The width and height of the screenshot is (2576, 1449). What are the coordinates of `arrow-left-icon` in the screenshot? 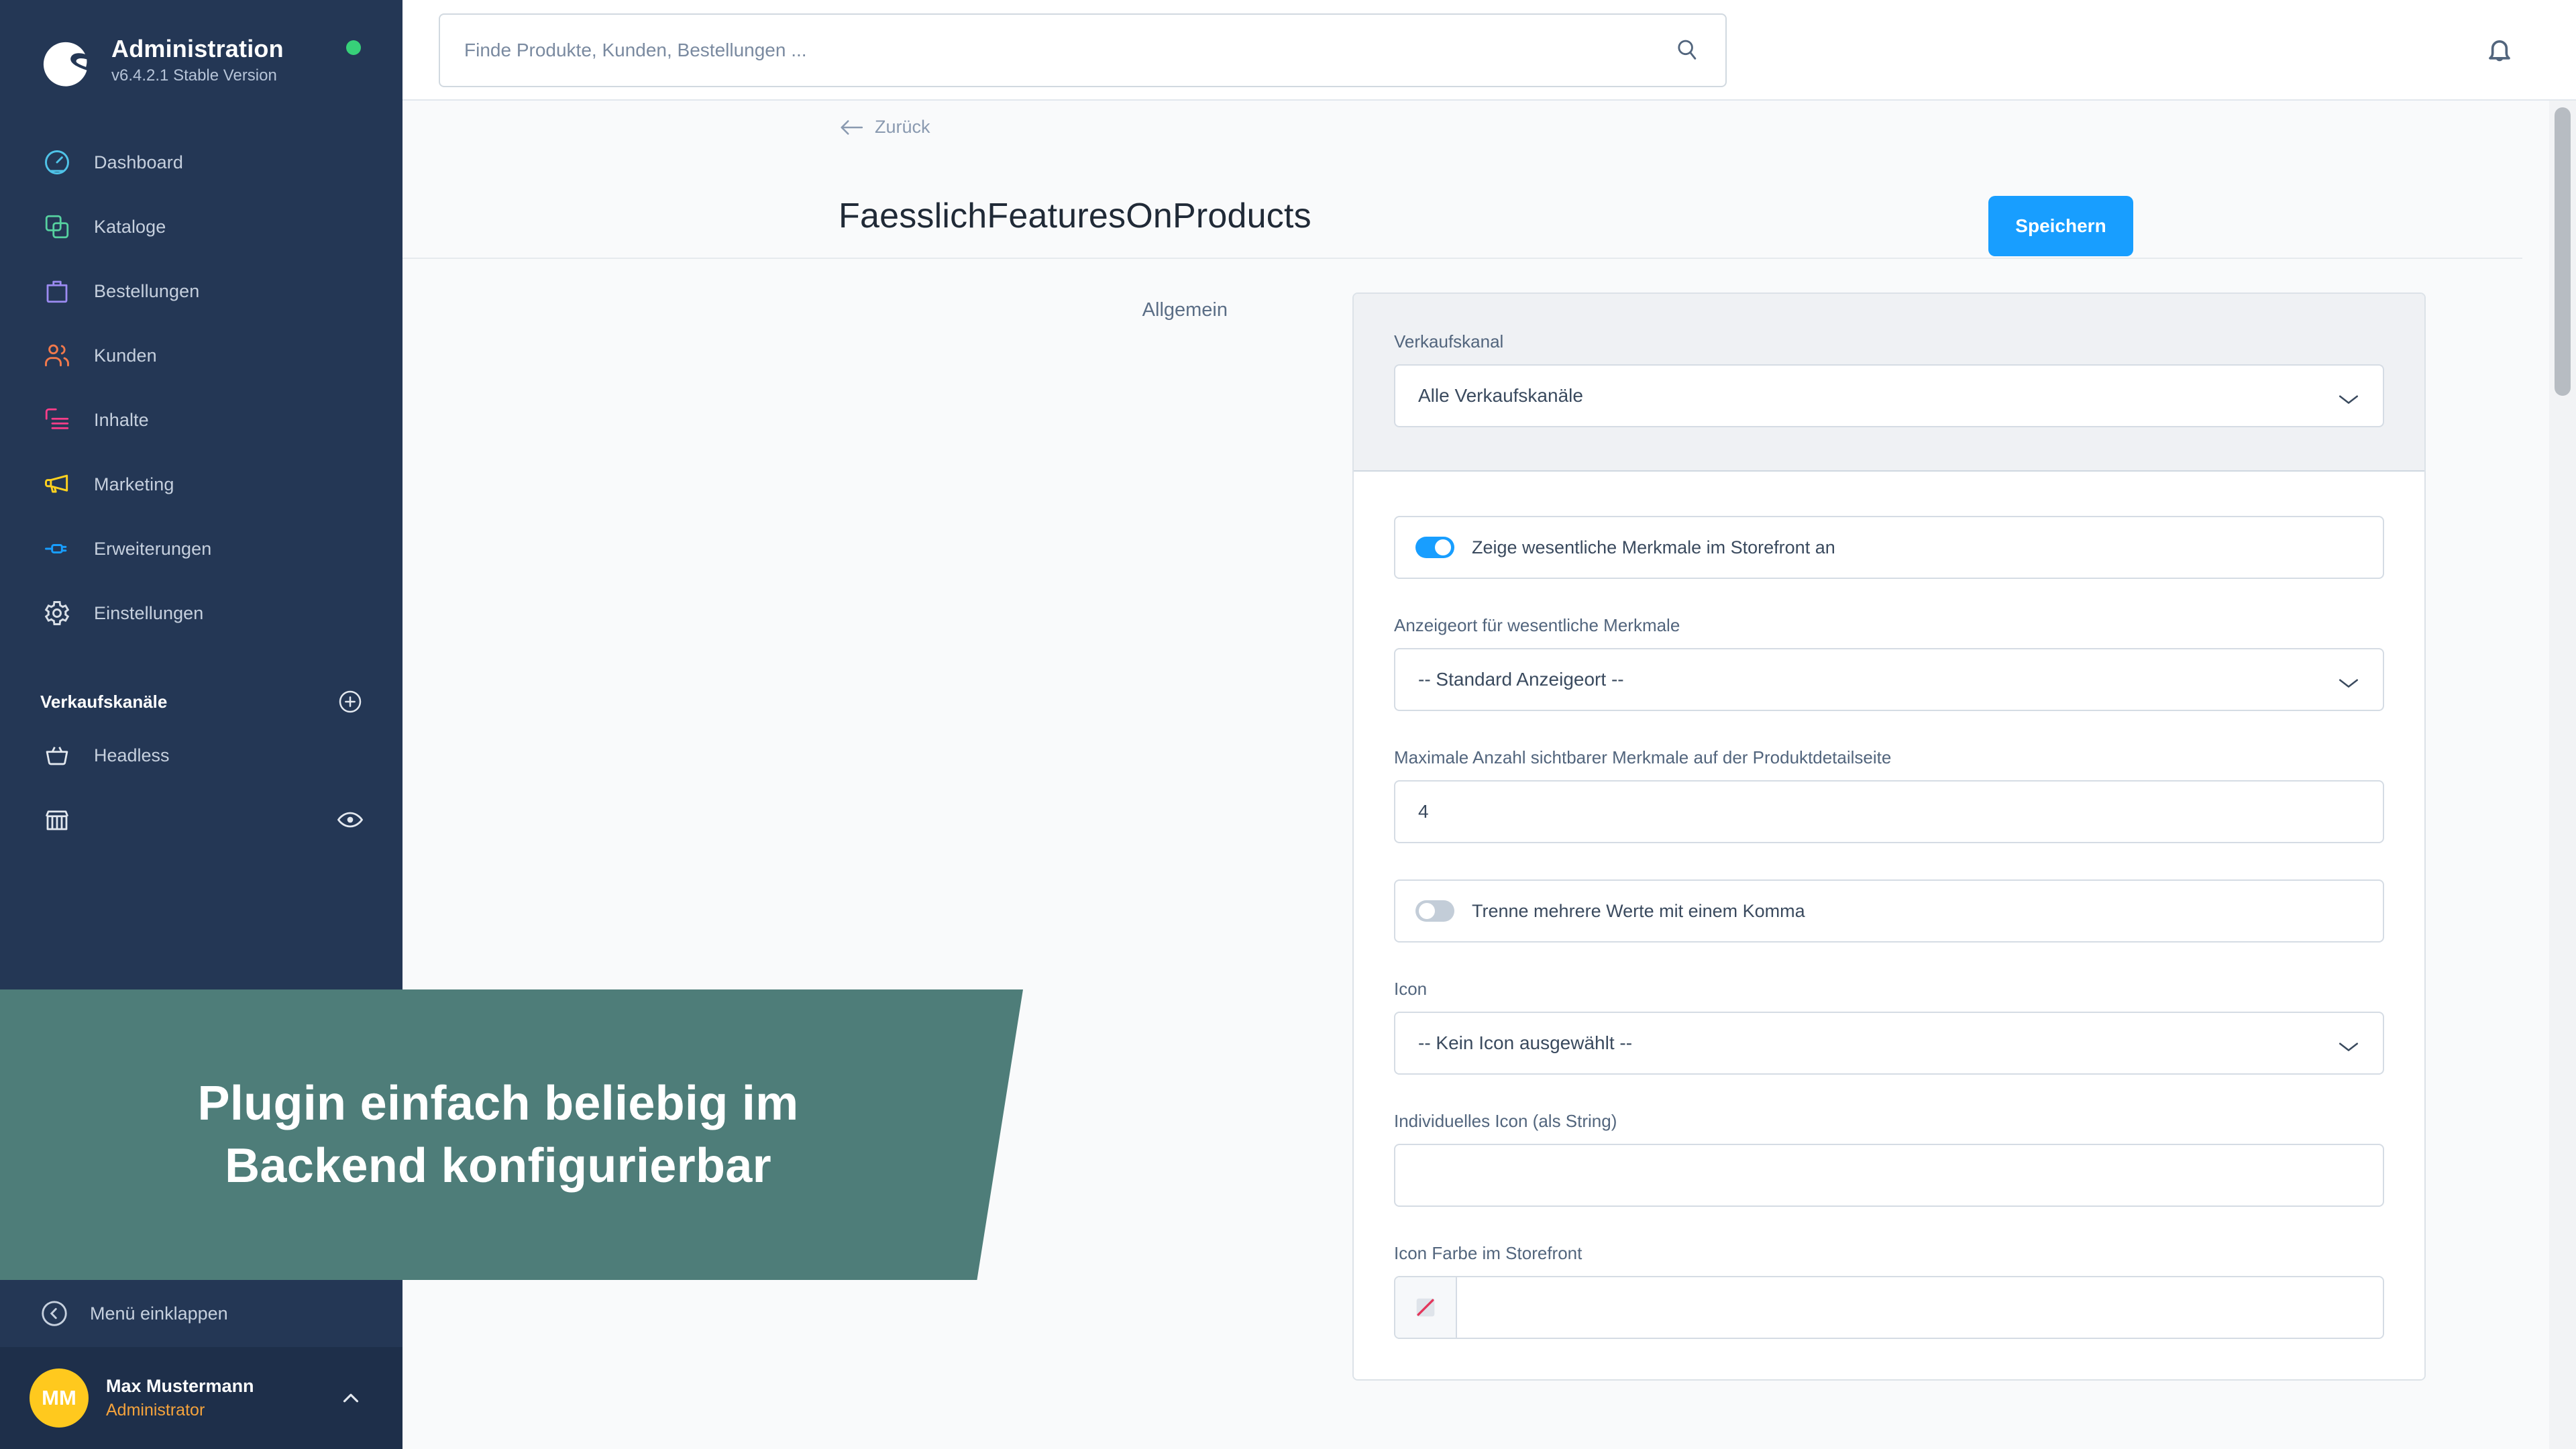 It's located at (851, 127).